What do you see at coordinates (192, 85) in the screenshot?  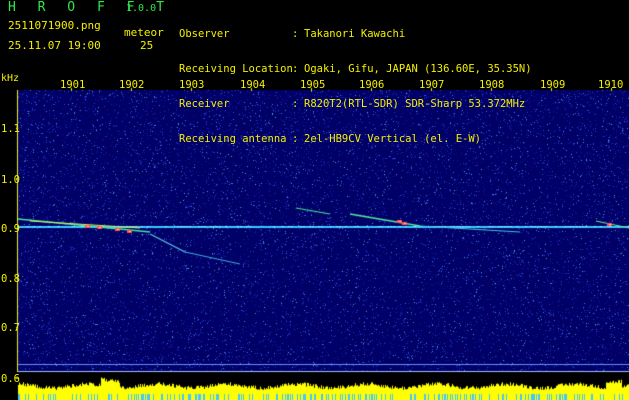 I see `x-tick-1903: 1903` at bounding box center [192, 85].